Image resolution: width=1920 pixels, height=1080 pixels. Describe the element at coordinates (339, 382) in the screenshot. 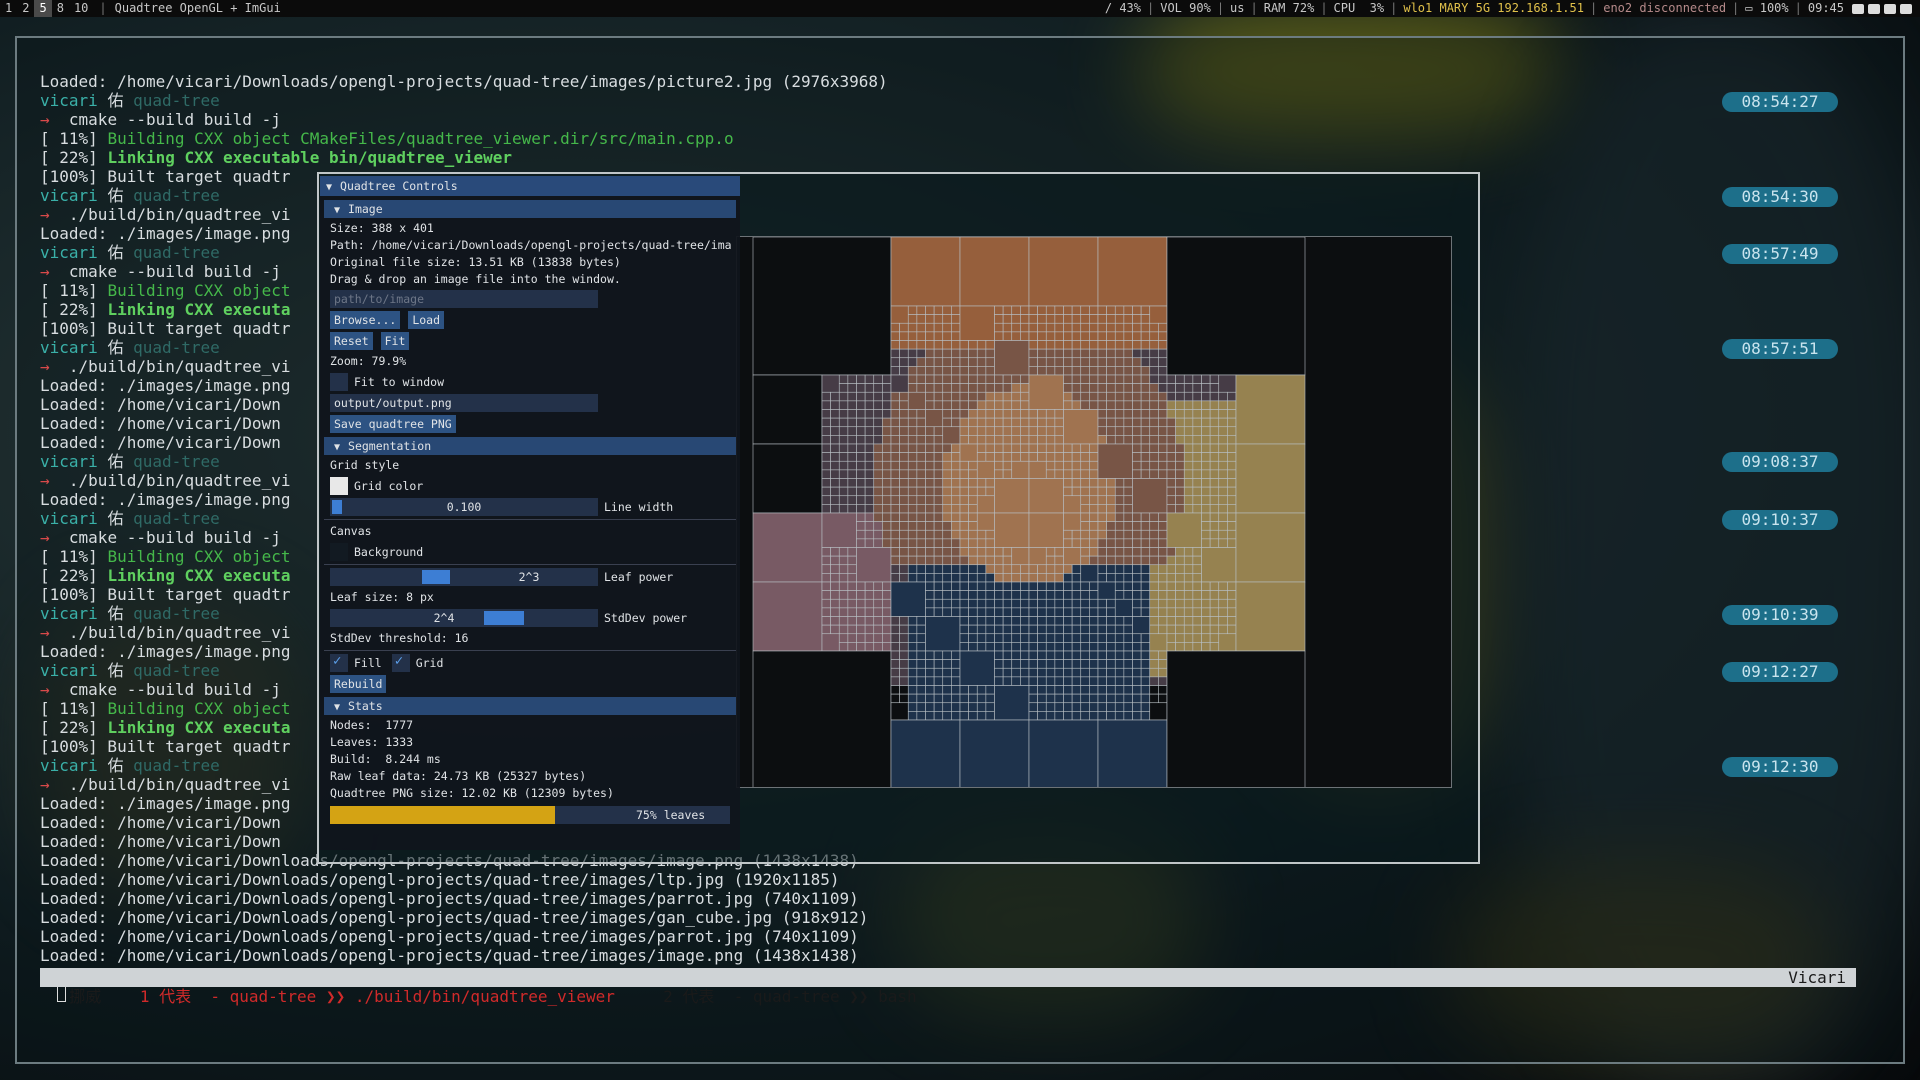

I see `fit-to-window-checkbox` at that location.